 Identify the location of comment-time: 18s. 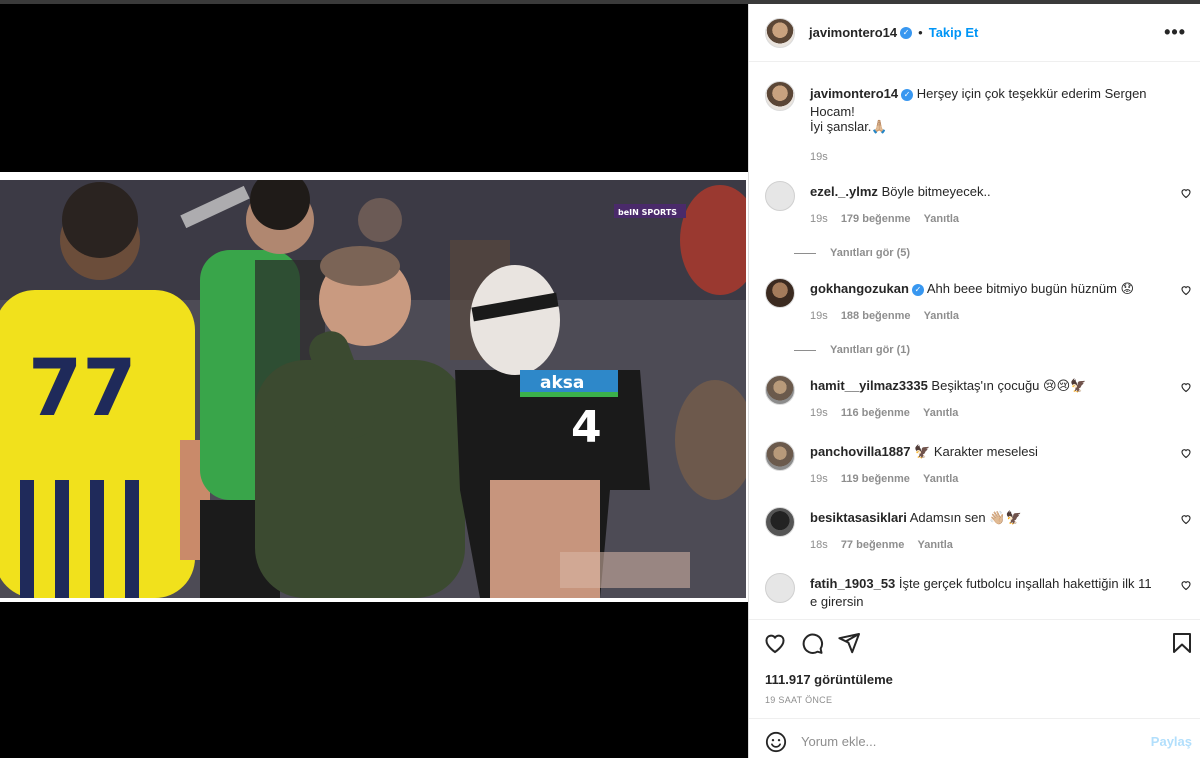
(819, 545).